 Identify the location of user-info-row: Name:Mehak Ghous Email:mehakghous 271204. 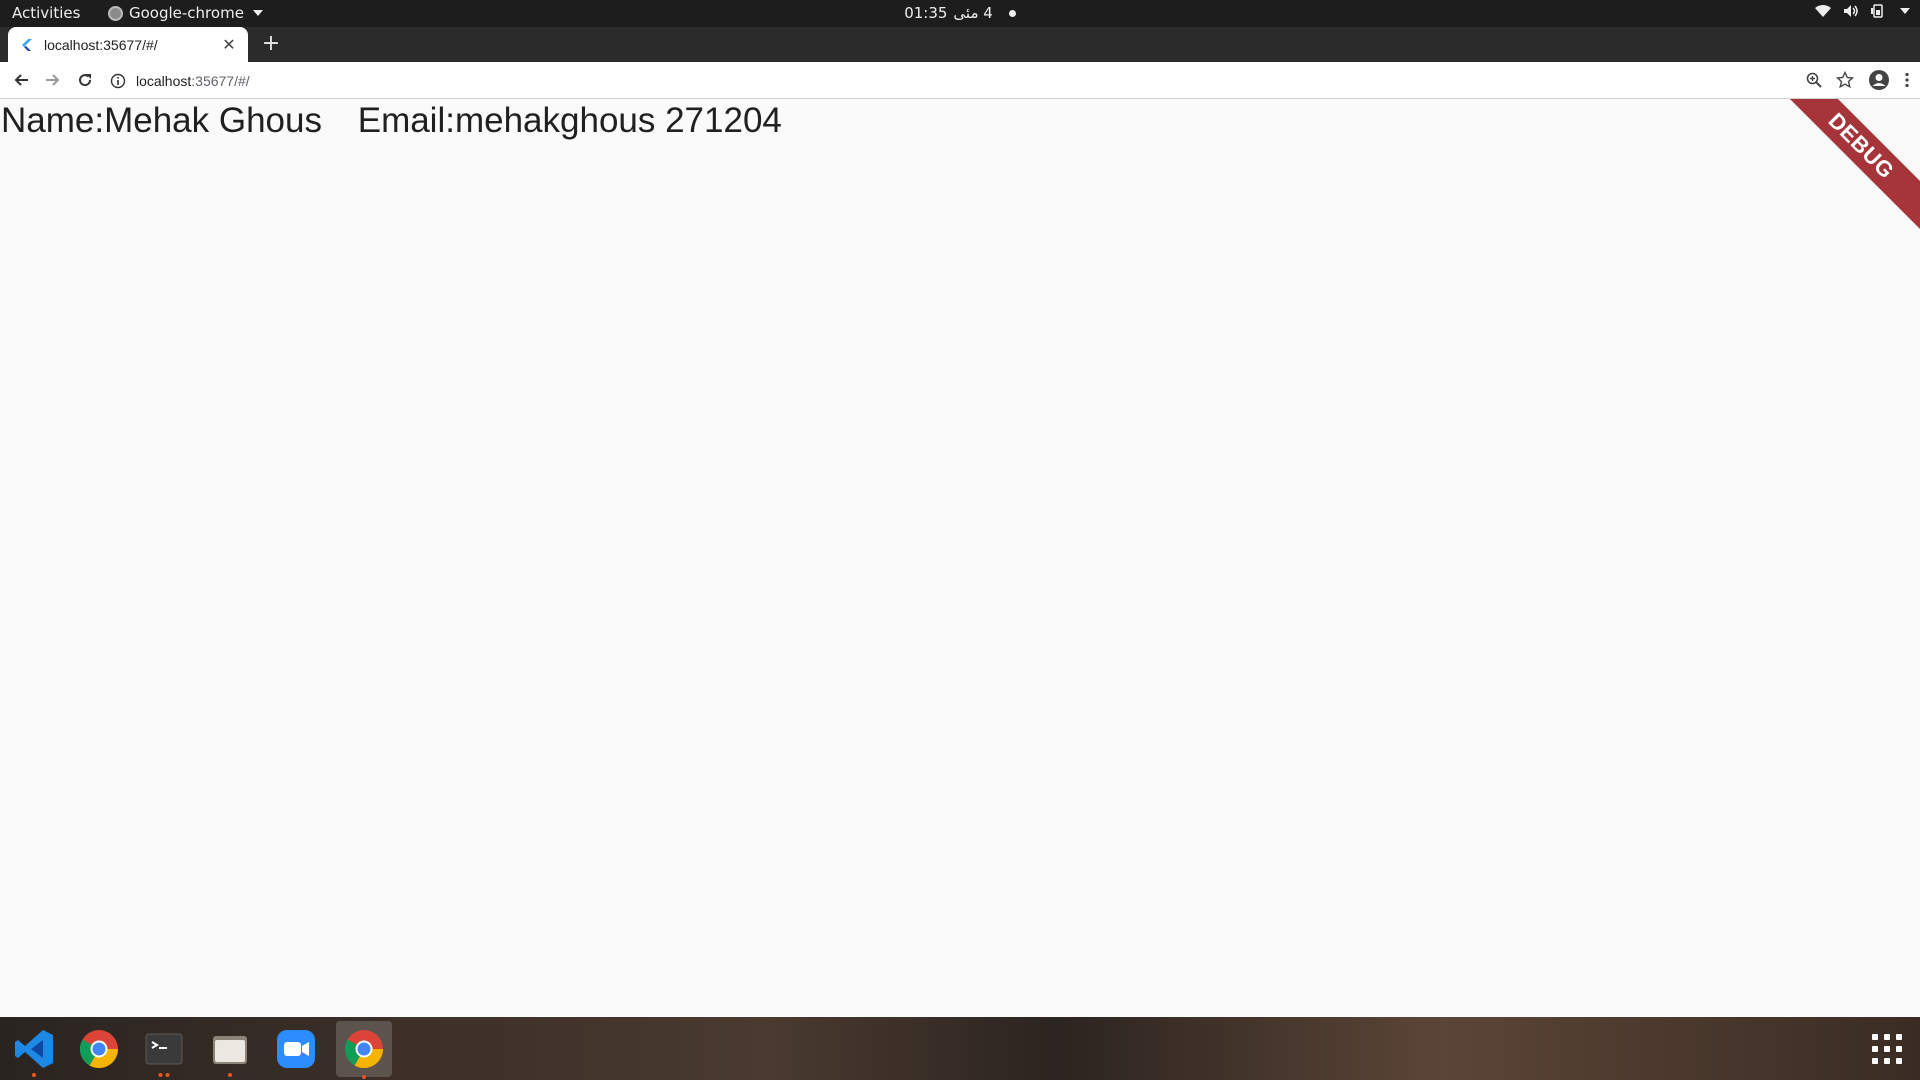
(391, 121).